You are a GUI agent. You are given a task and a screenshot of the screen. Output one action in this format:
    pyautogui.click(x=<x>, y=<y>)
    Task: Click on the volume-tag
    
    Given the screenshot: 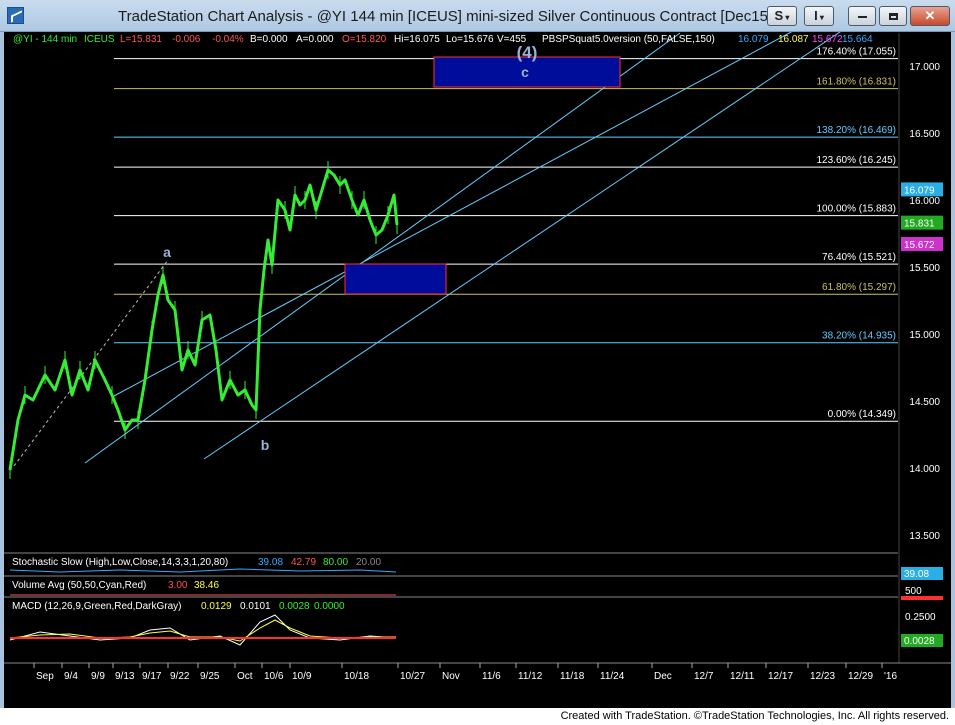 What is the action you would take?
    pyautogui.click(x=922, y=598)
    